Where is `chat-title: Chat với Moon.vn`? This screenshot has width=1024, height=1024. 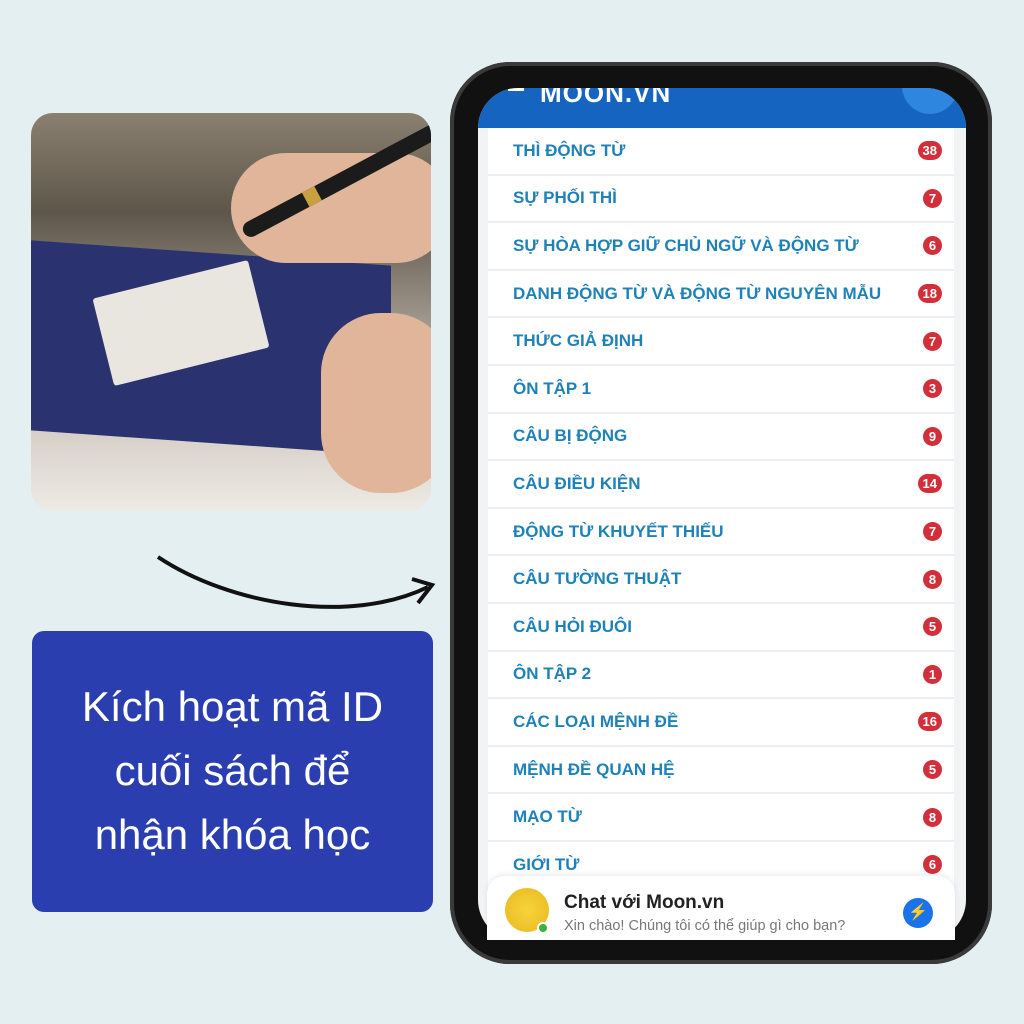
chat-title: Chat với Moon.vn is located at coordinates (644, 902).